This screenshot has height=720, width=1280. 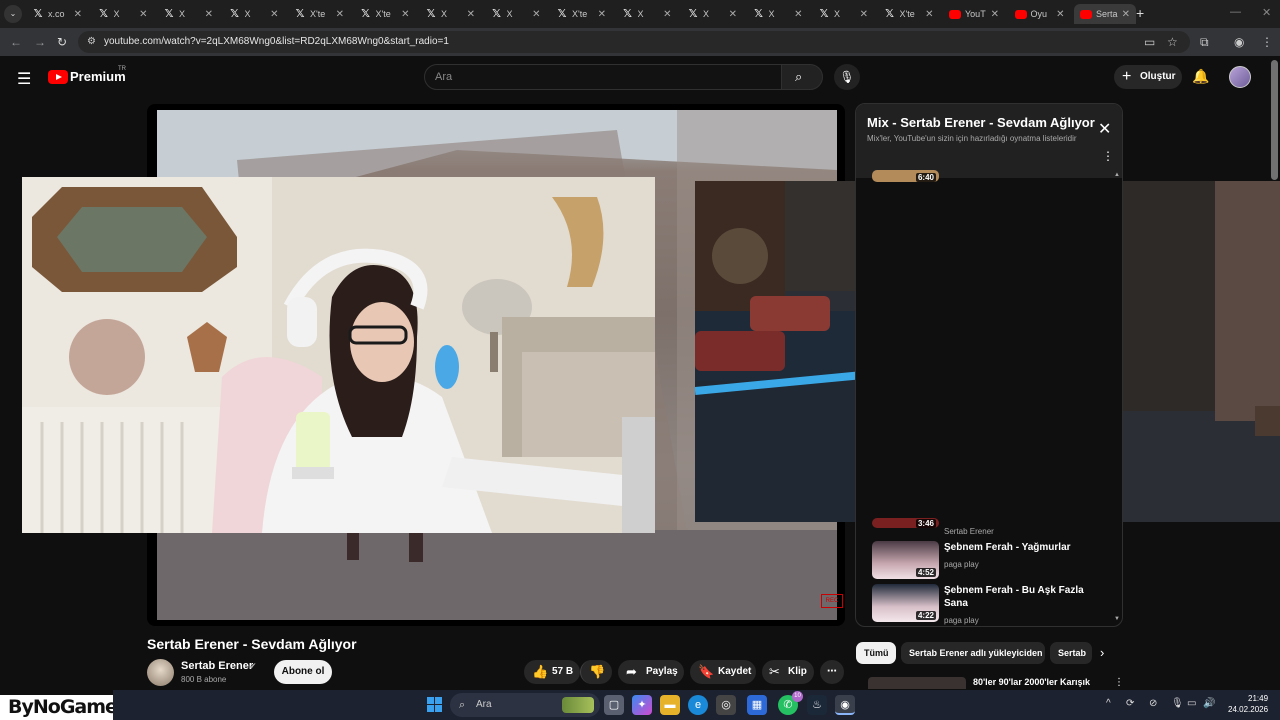 What do you see at coordinates (817, 705) in the screenshot?
I see `steam-icon: ♨` at bounding box center [817, 705].